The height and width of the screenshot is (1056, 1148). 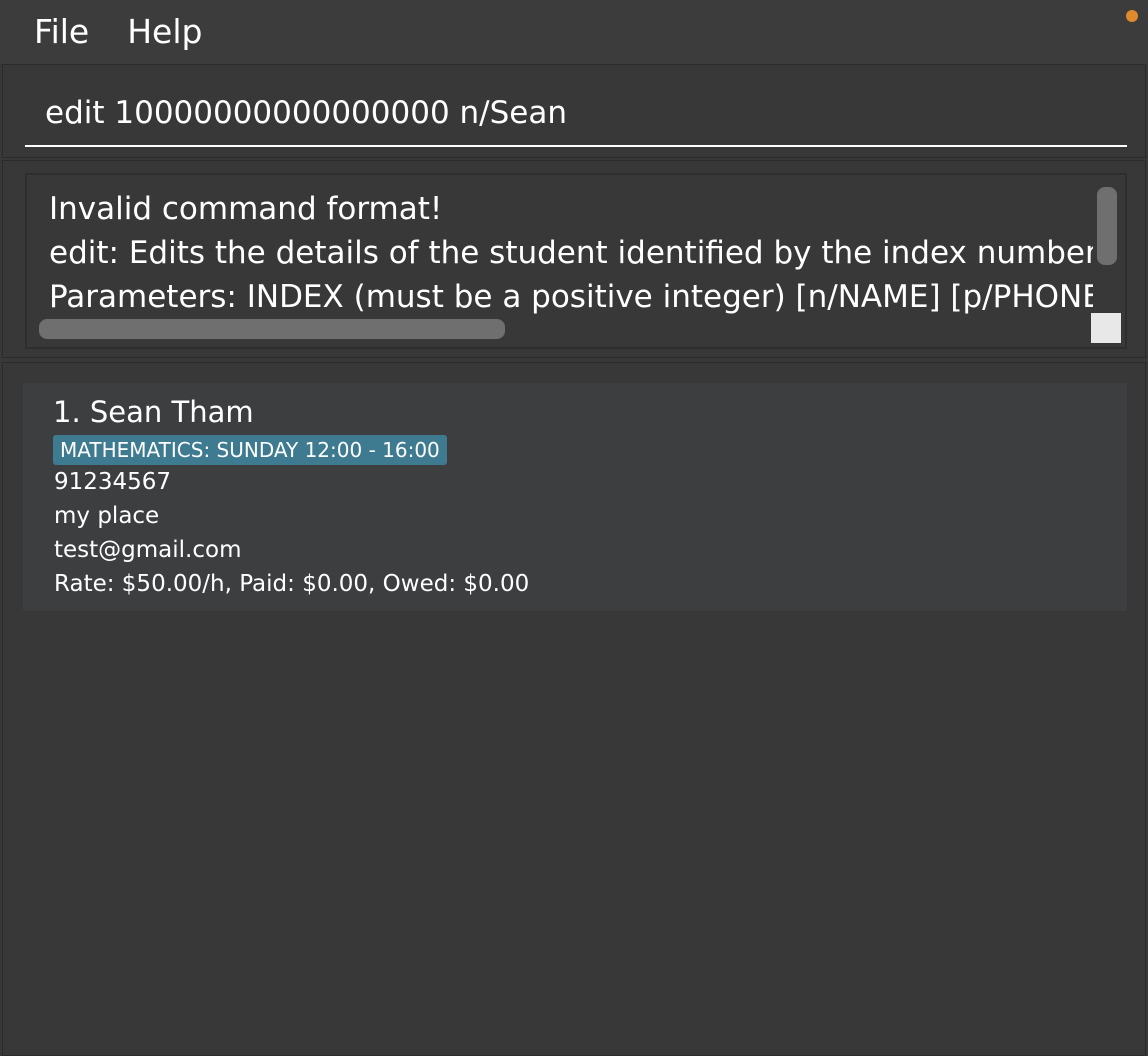 What do you see at coordinates (113, 482) in the screenshot?
I see `person-phone: 91234567` at bounding box center [113, 482].